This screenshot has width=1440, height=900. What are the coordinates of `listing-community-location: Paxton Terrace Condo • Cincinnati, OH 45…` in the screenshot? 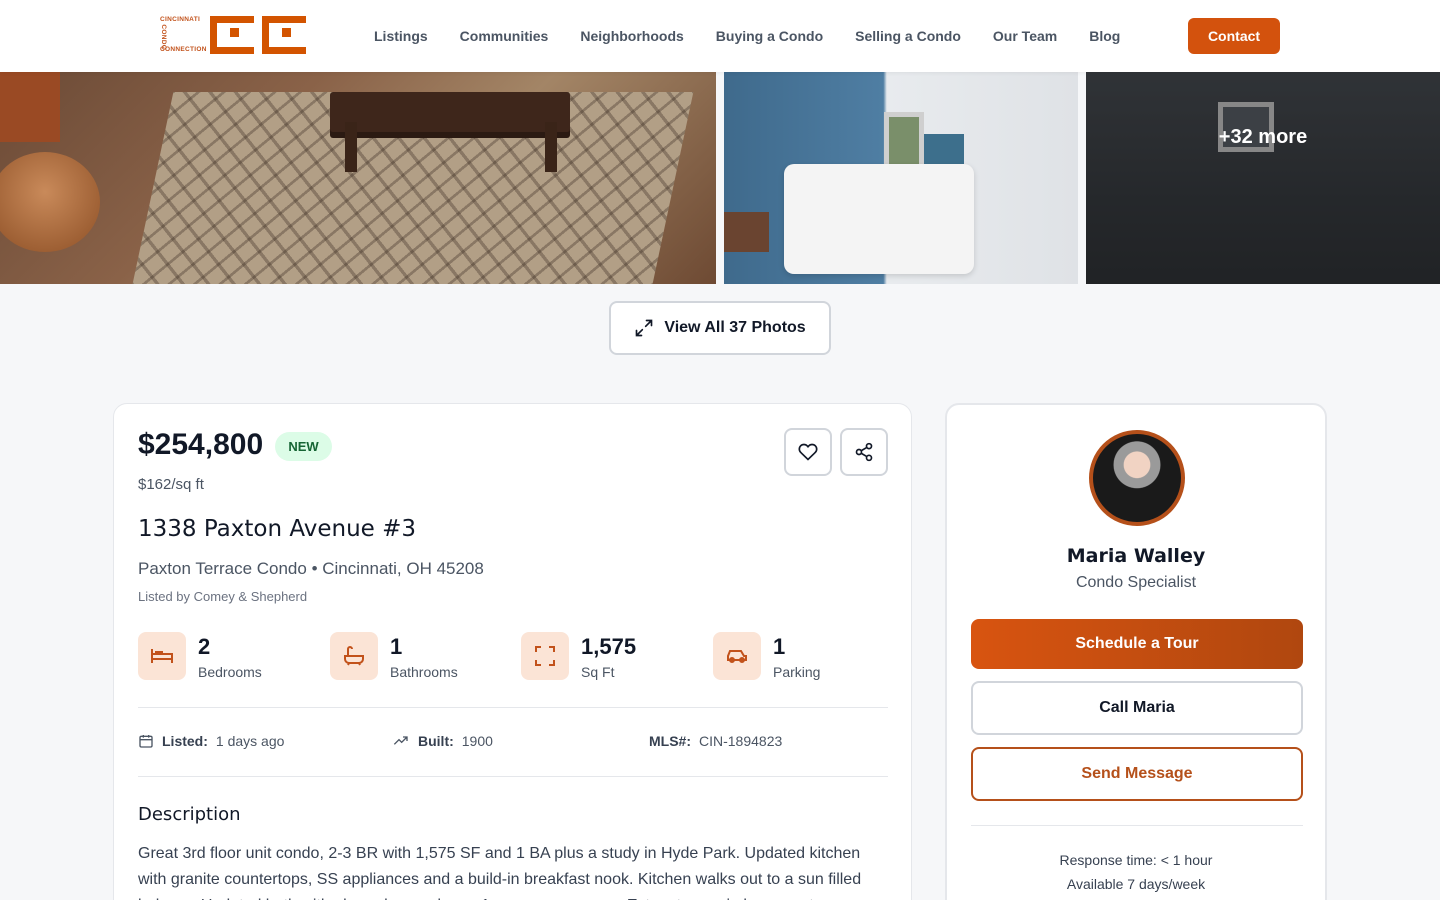 It's located at (311, 568).